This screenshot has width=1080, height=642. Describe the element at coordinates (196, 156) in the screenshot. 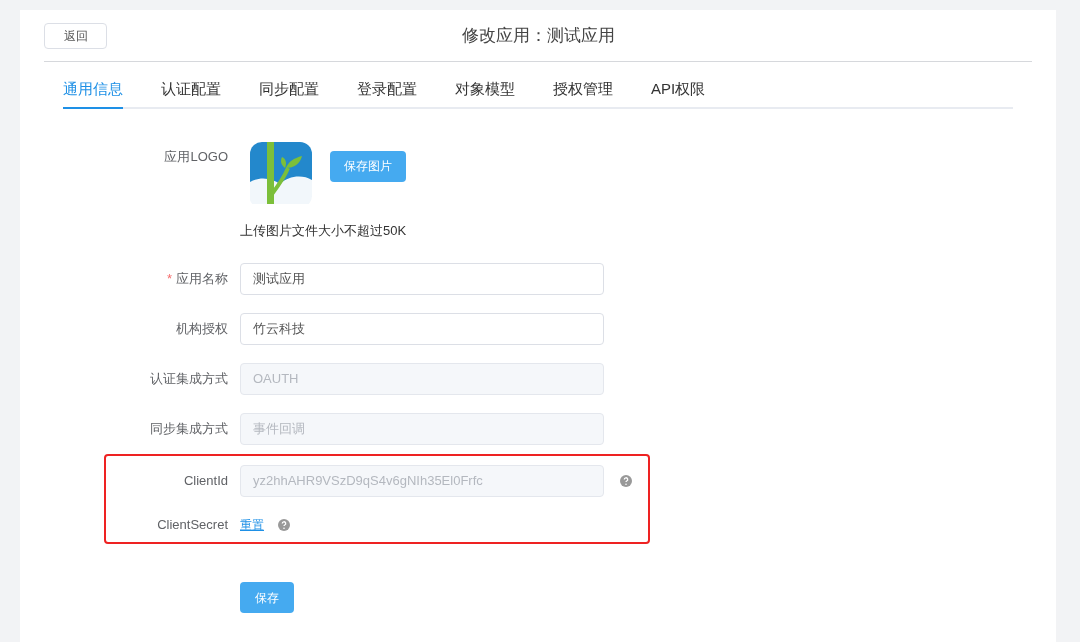

I see `field-label: 应用LOGO` at that location.